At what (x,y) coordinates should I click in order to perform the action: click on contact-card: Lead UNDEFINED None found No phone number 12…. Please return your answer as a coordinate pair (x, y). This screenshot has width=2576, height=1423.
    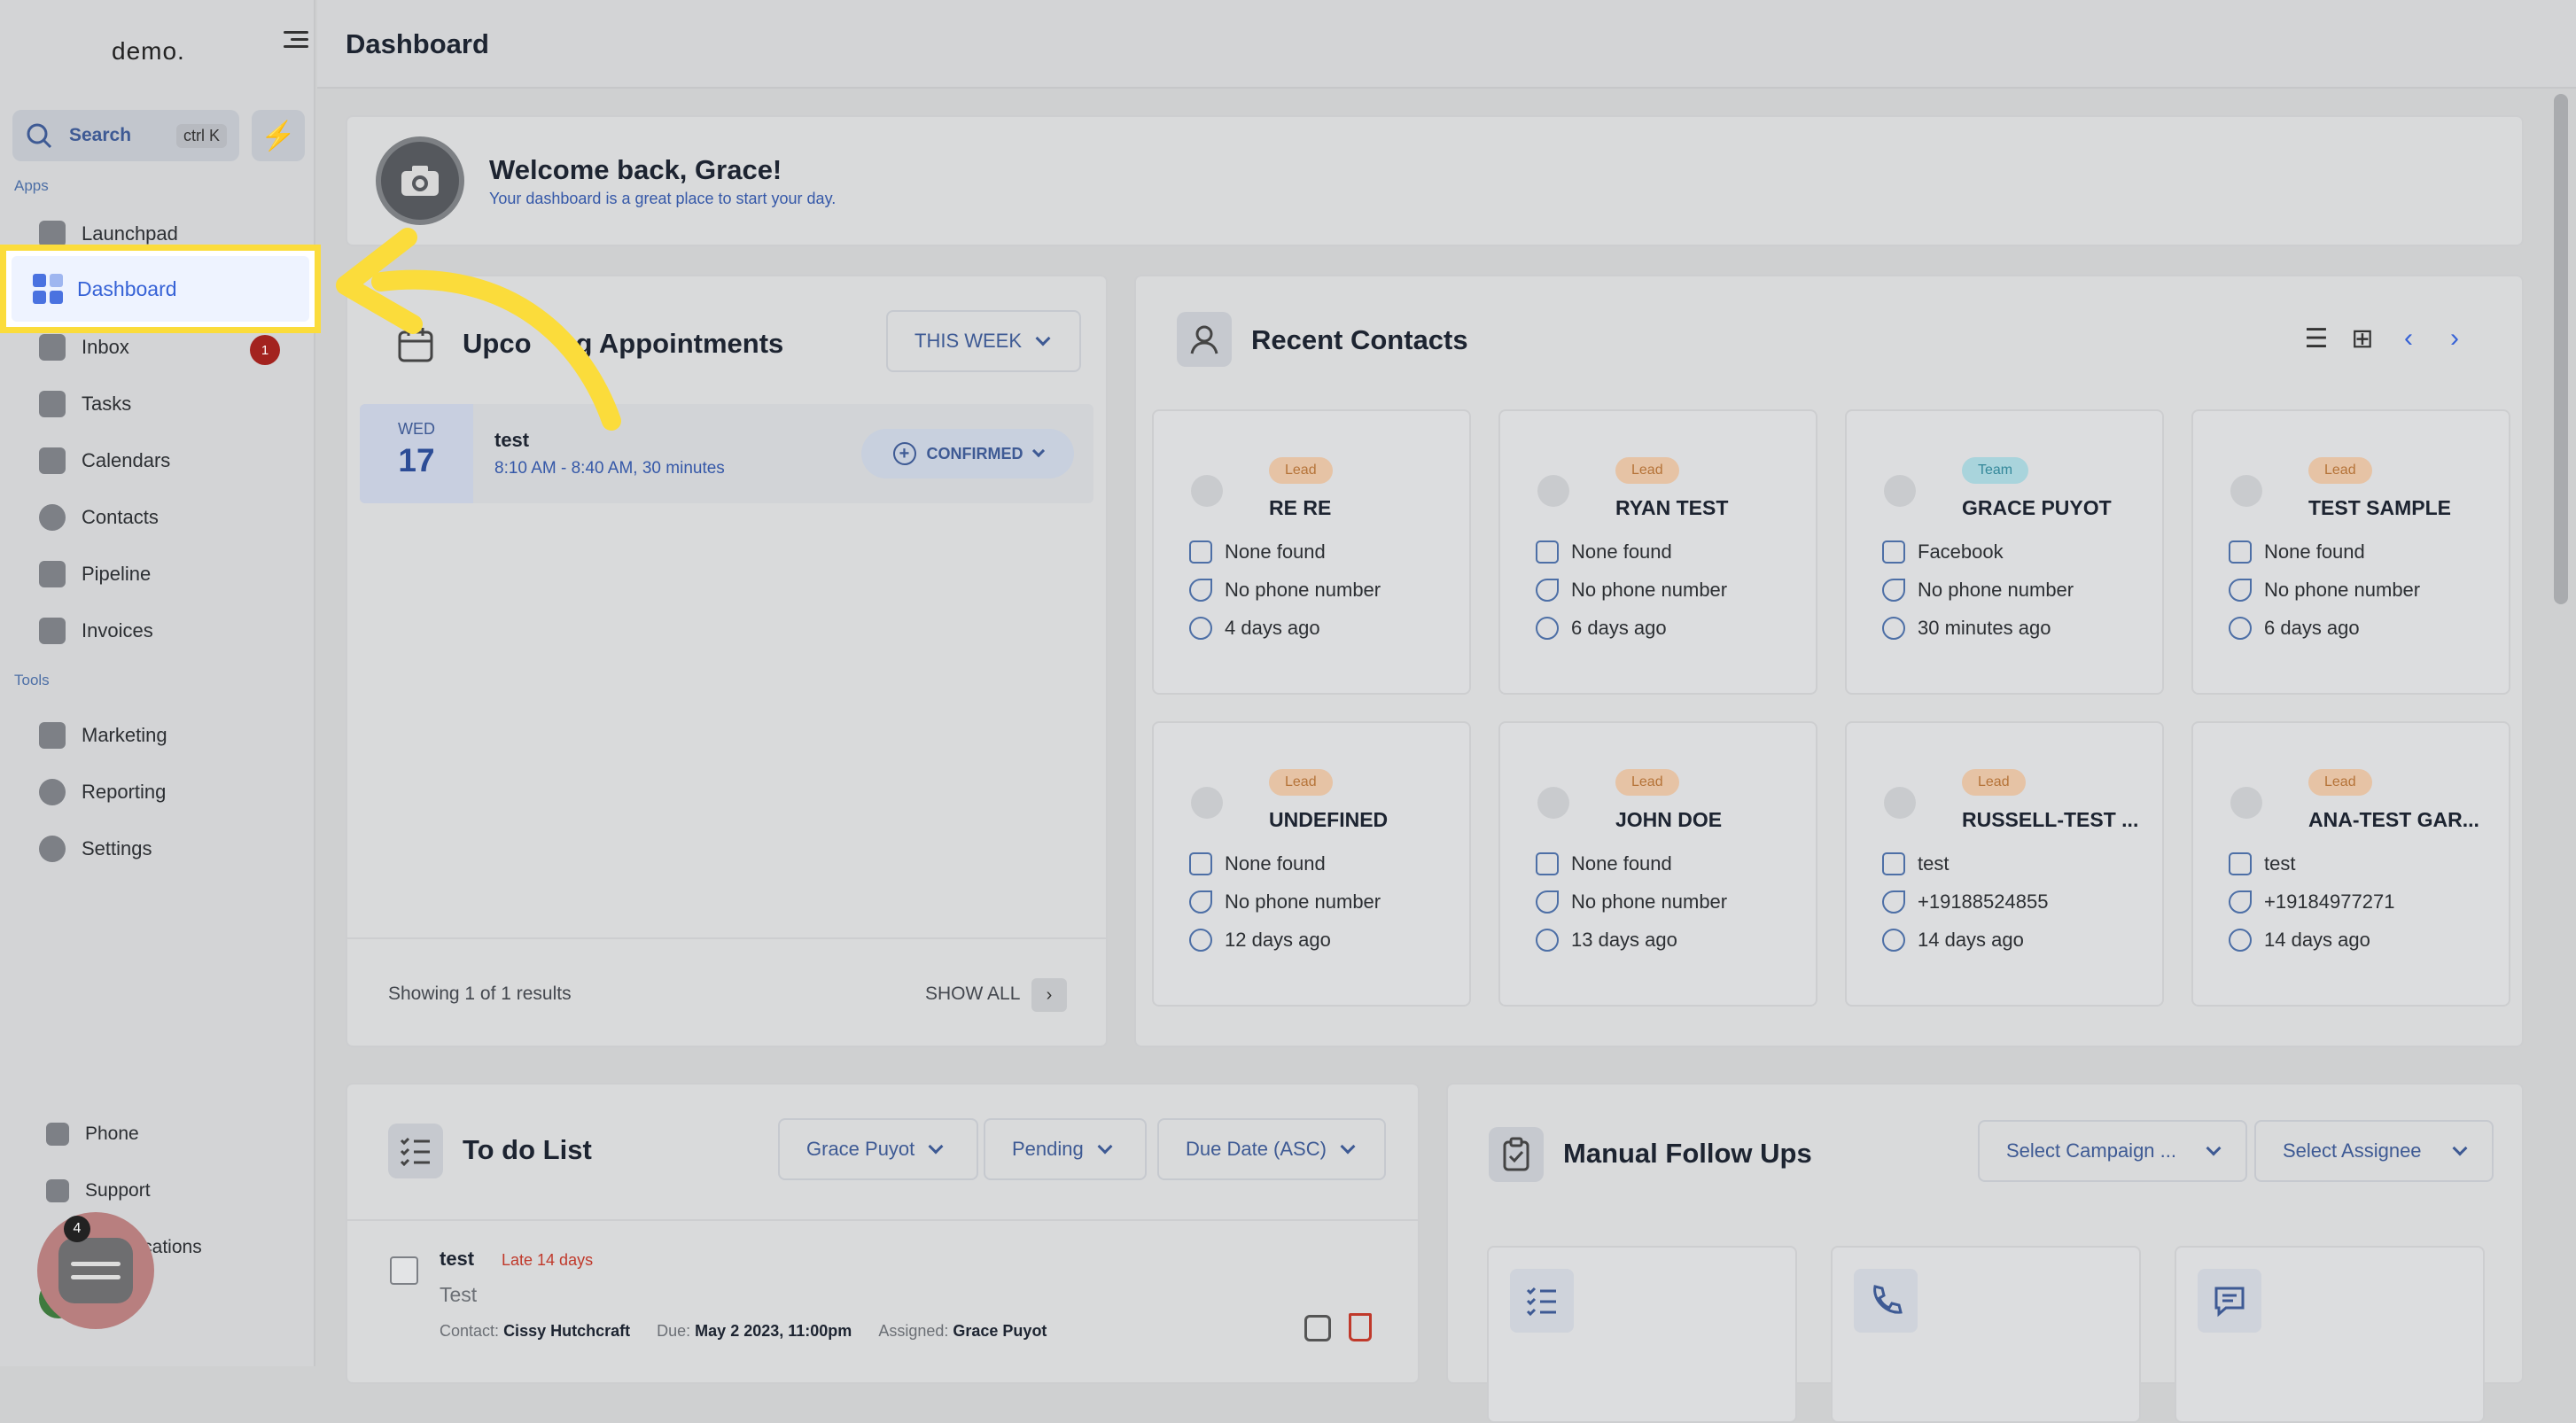
    Looking at the image, I should click on (1311, 864).